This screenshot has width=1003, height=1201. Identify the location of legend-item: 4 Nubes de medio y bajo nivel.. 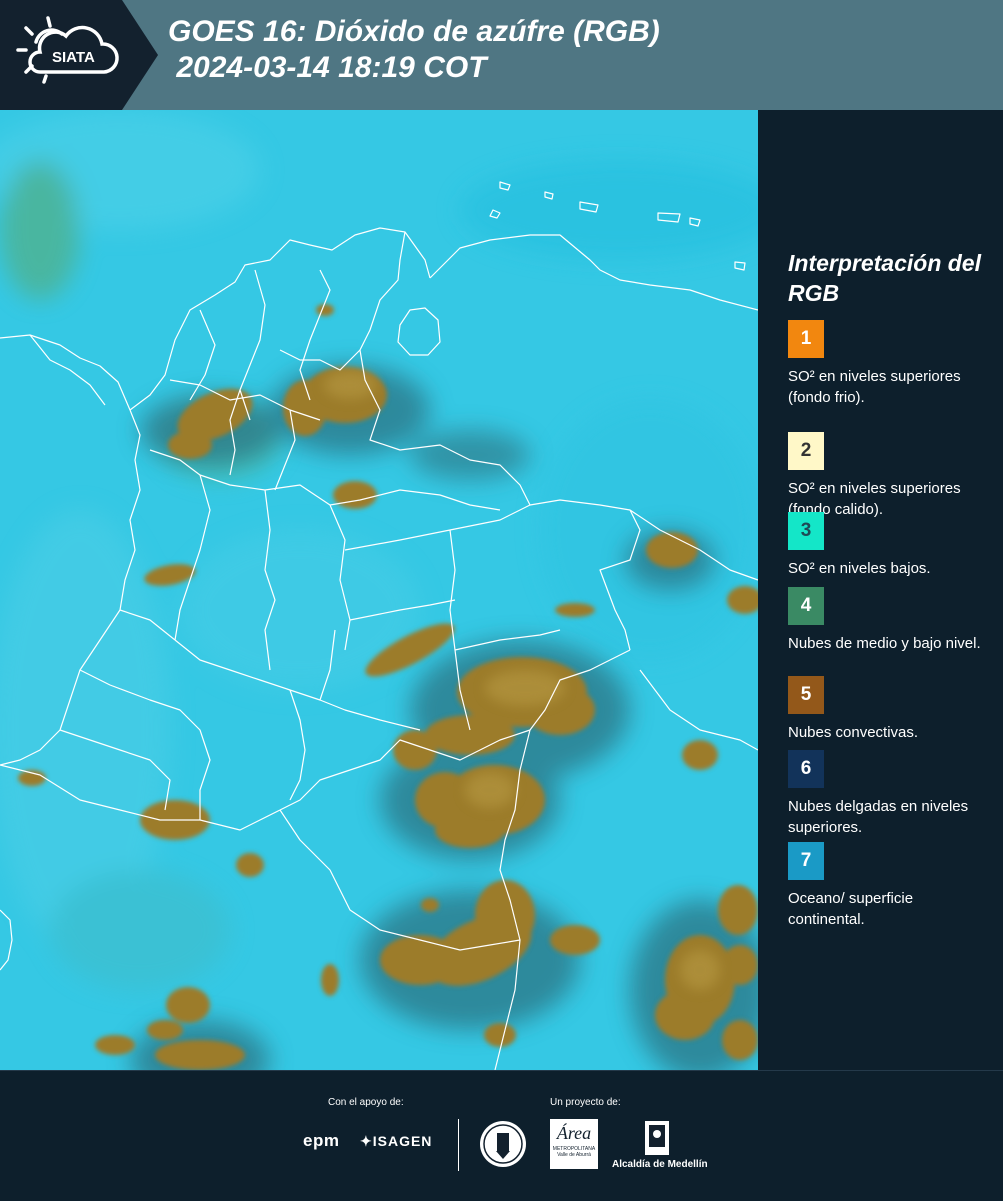
(890, 620).